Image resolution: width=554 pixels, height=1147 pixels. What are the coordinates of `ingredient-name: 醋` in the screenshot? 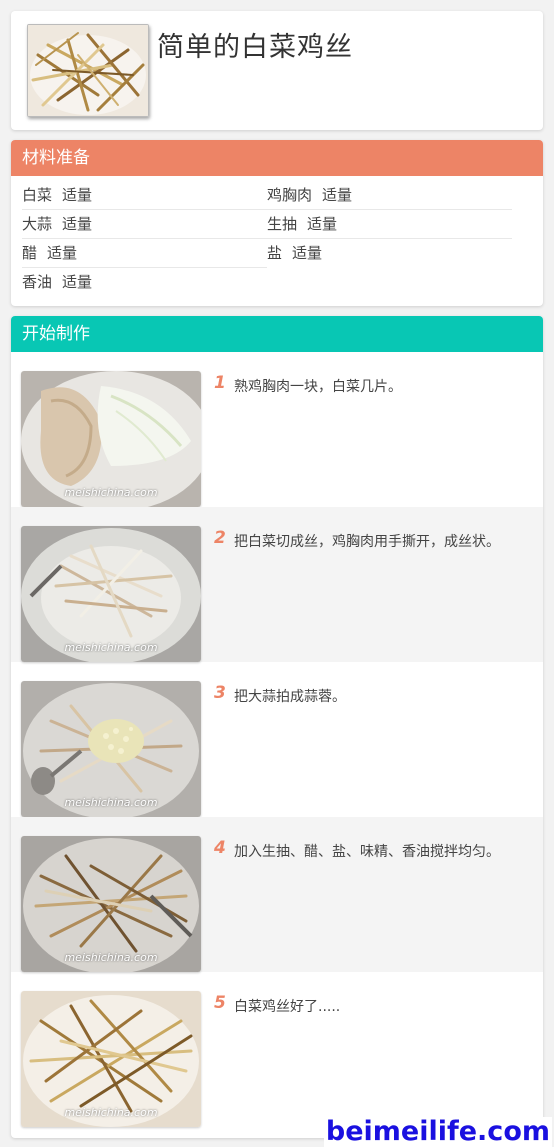 It's located at (30, 253).